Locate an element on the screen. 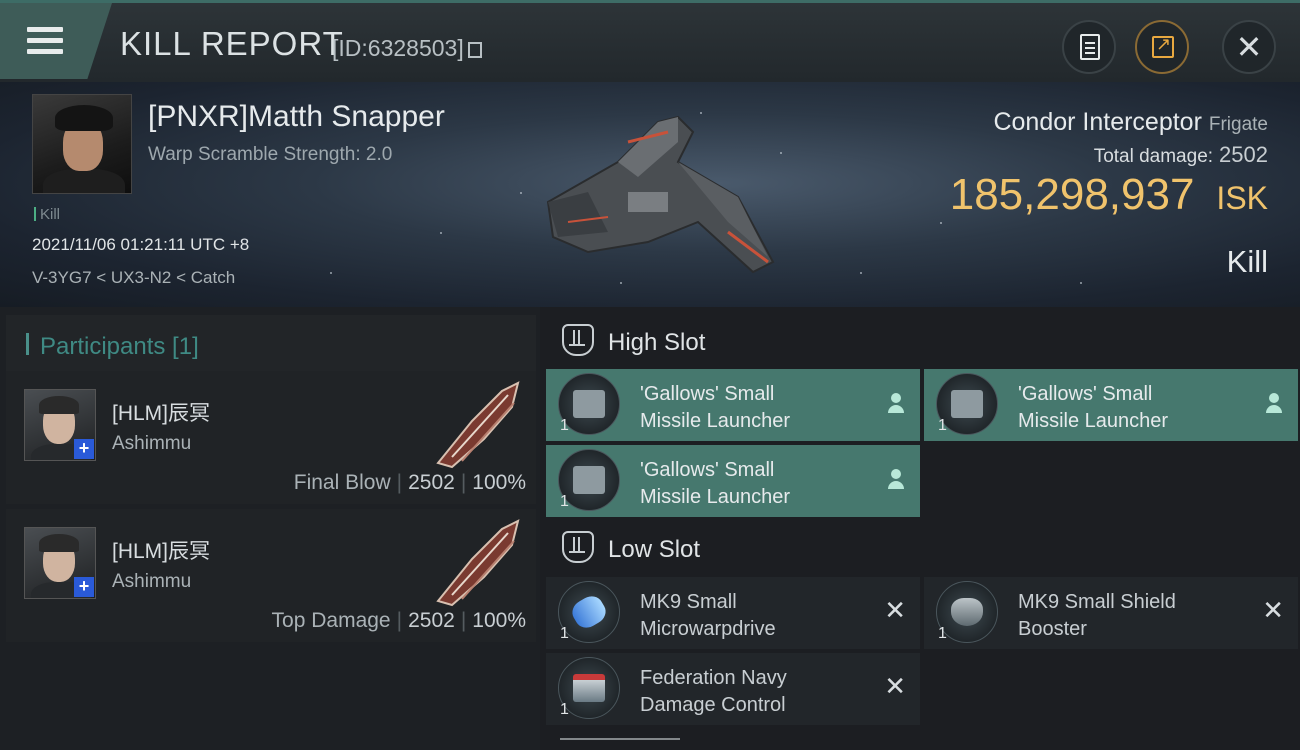 The width and height of the screenshot is (1300, 750). high-slot-icon is located at coordinates (578, 340).